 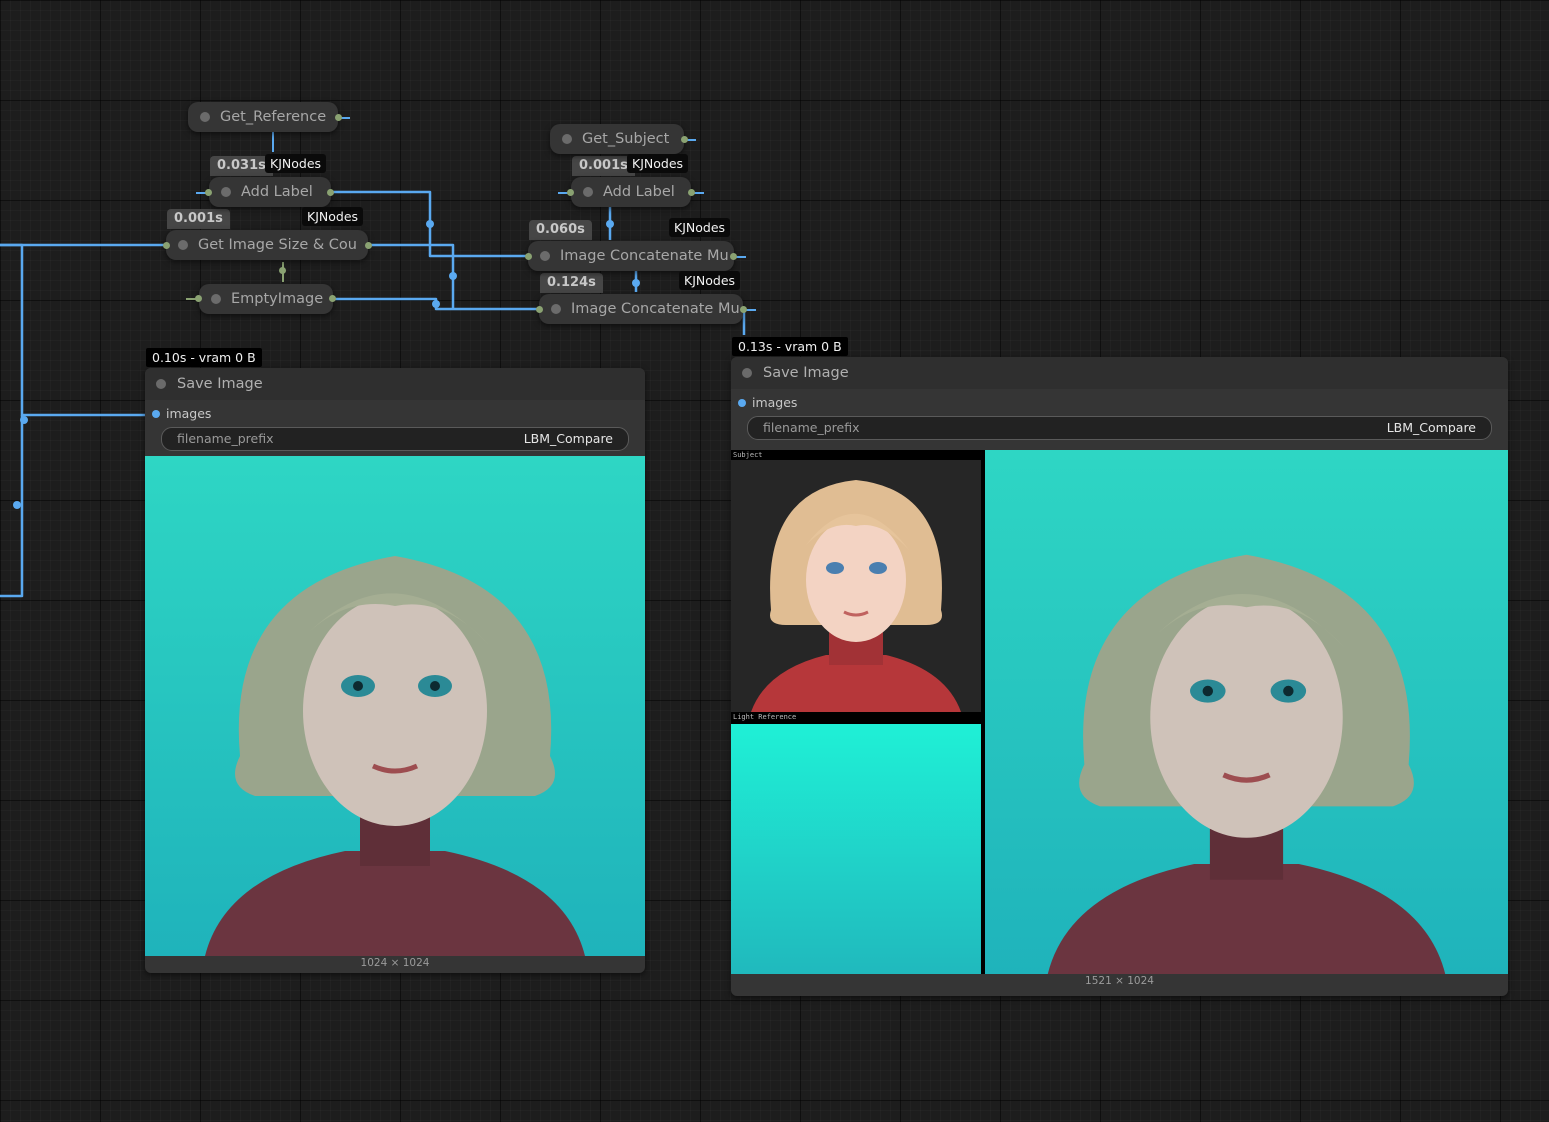 What do you see at coordinates (790, 346) in the screenshot?
I see `execution-status: 0.13s - vram 0 B` at bounding box center [790, 346].